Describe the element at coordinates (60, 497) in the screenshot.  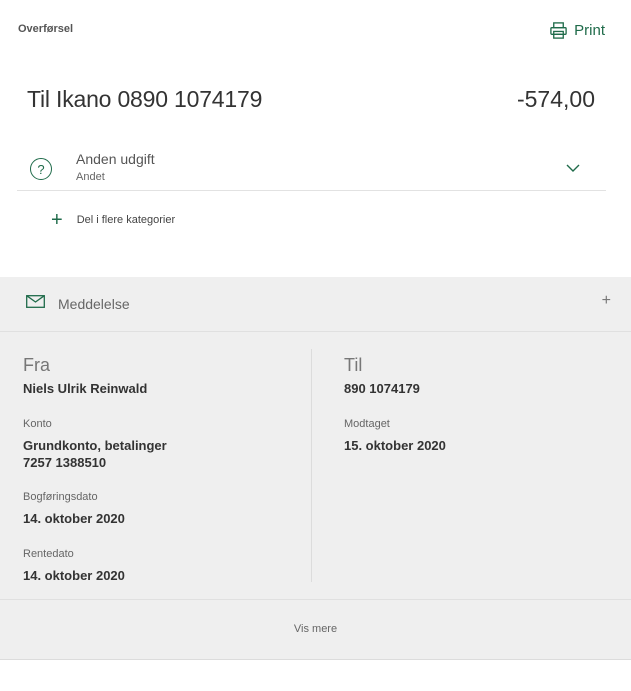
I see `booking-date-label: Bogføringsdato` at that location.